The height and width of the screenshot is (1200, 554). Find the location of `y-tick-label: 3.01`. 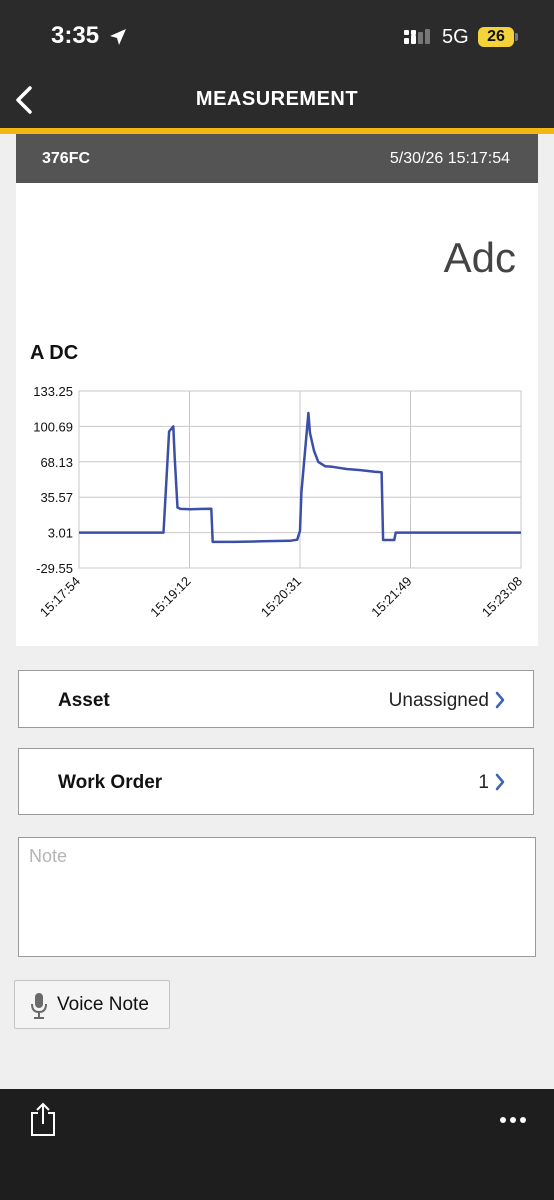

y-tick-label: 3.01 is located at coordinates (60, 533).